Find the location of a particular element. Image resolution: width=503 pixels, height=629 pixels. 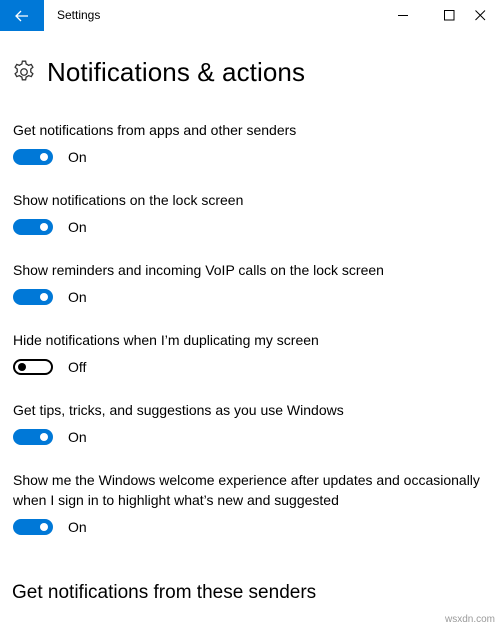

title-bar: Settings is located at coordinates (251, 15).